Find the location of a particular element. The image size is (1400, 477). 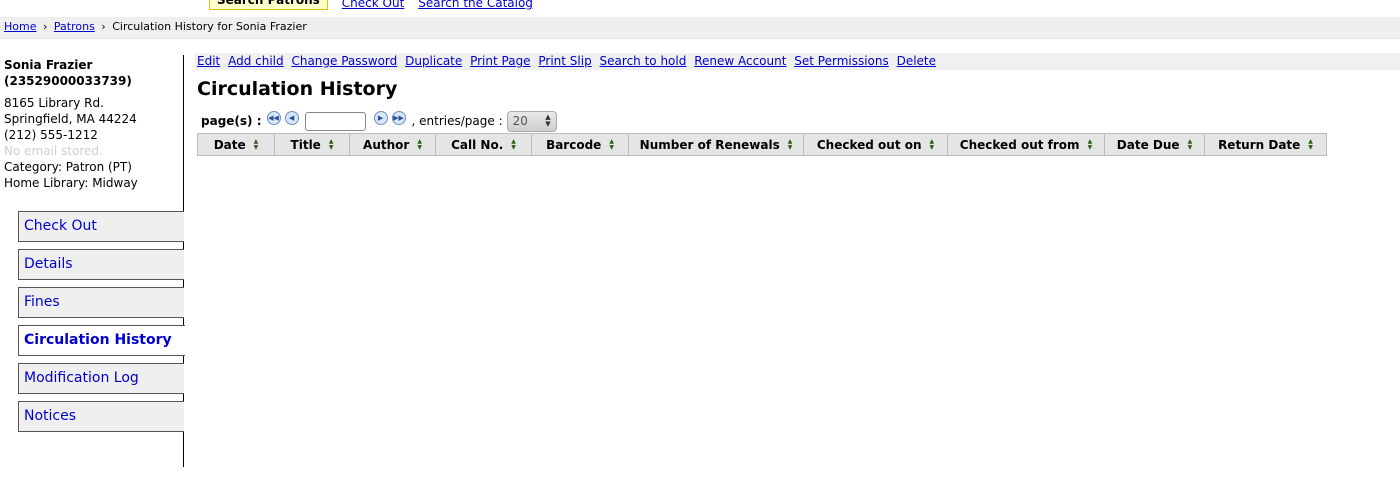

column-header-date: Date ▲ ▼ is located at coordinates (236, 144).